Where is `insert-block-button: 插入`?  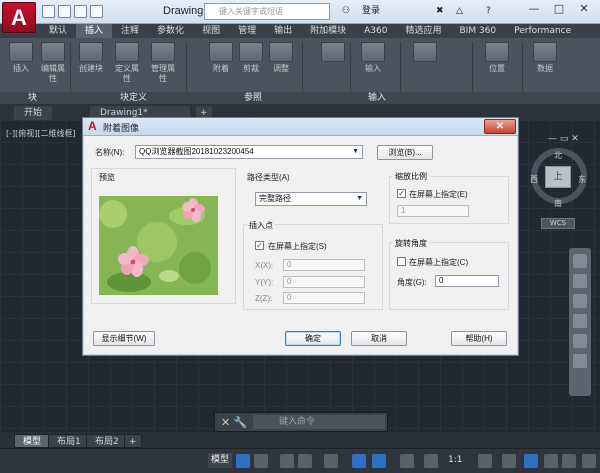
insert-block-button: 插入 is located at coordinates (21, 58).